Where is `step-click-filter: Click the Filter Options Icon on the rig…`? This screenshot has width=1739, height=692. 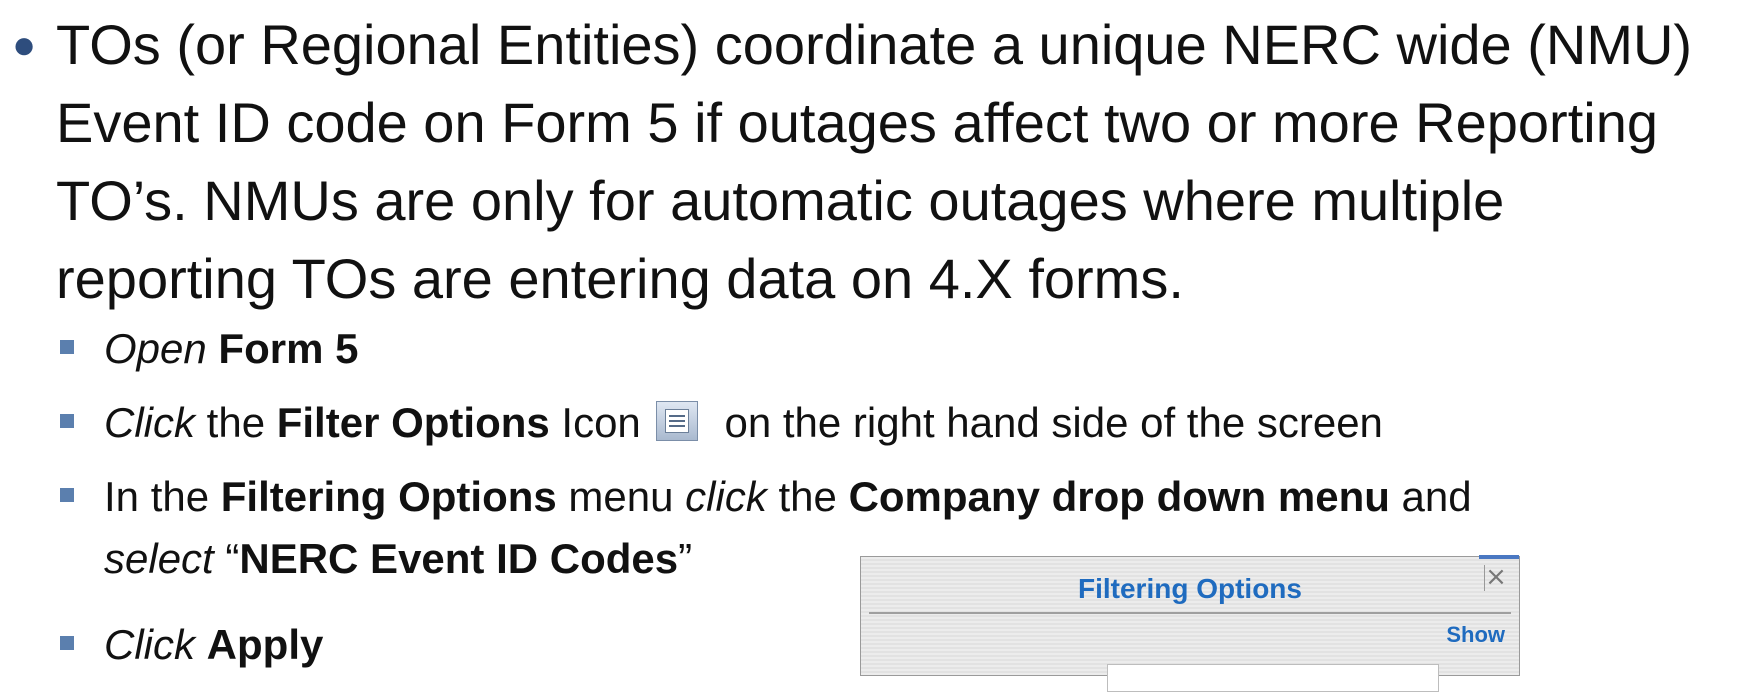
step-click-filter: Click the Filter Options Icon on the rig… is located at coordinates (890, 423).